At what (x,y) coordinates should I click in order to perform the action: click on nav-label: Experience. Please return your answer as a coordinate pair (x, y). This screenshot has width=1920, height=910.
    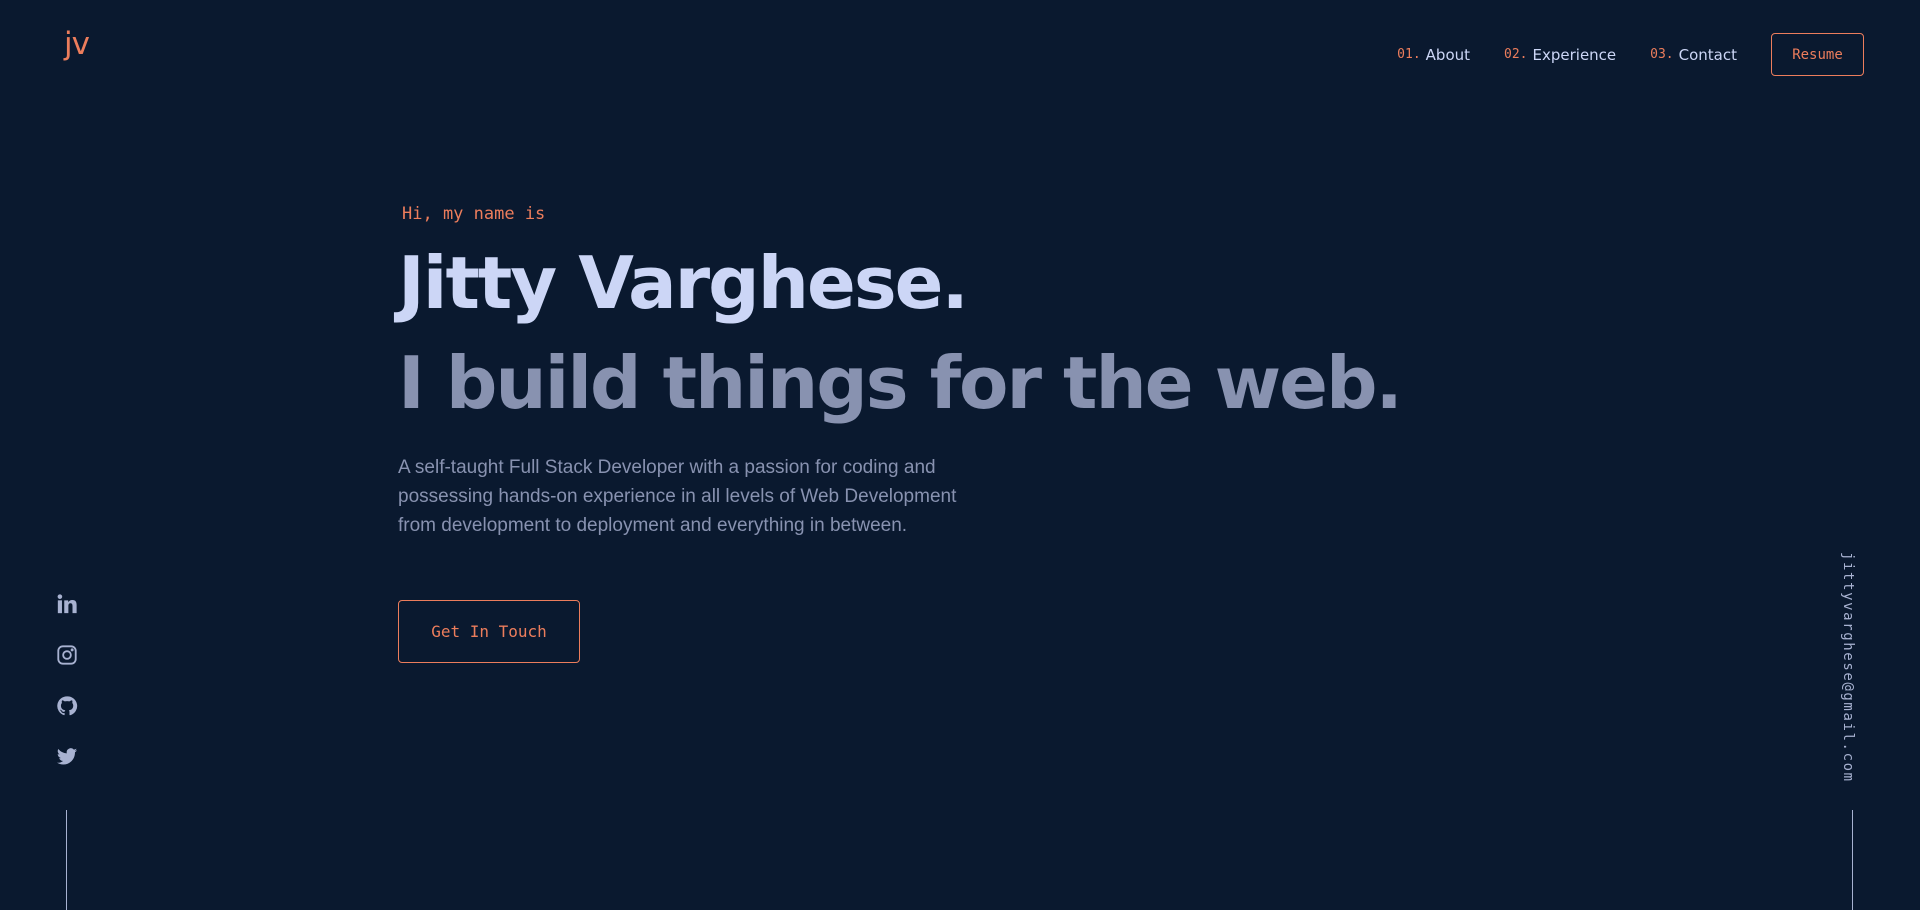
    Looking at the image, I should click on (1574, 54).